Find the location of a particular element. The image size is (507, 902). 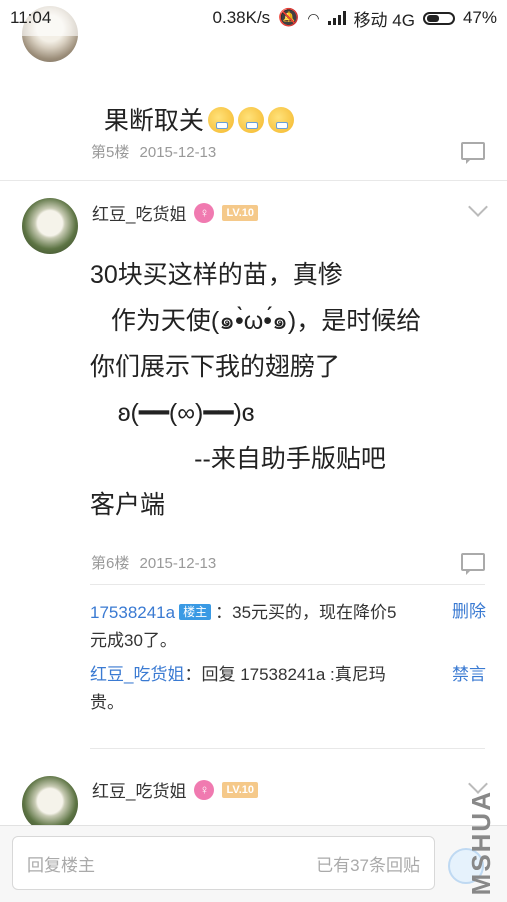

post-meta: 第6楼 2015-12-13 is located at coordinates (153, 562).